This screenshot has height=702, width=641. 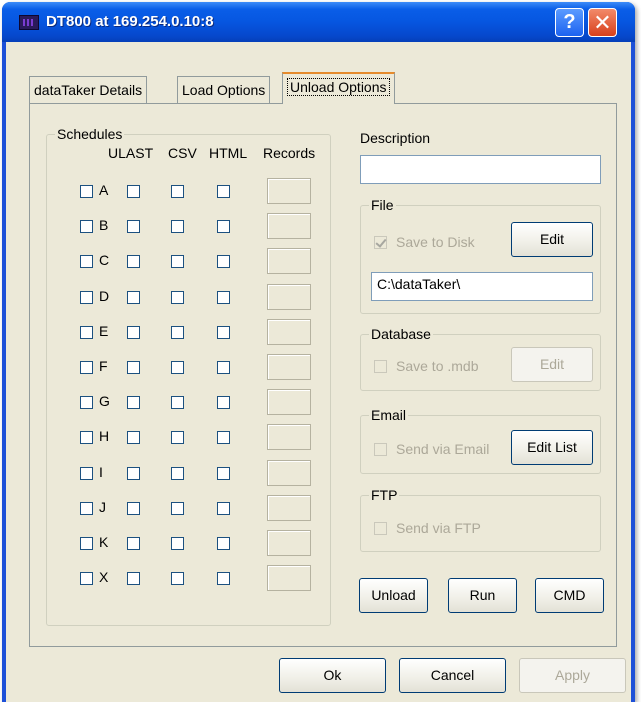 I want to click on tab-label: dataTaker Details, so click(x=88, y=90).